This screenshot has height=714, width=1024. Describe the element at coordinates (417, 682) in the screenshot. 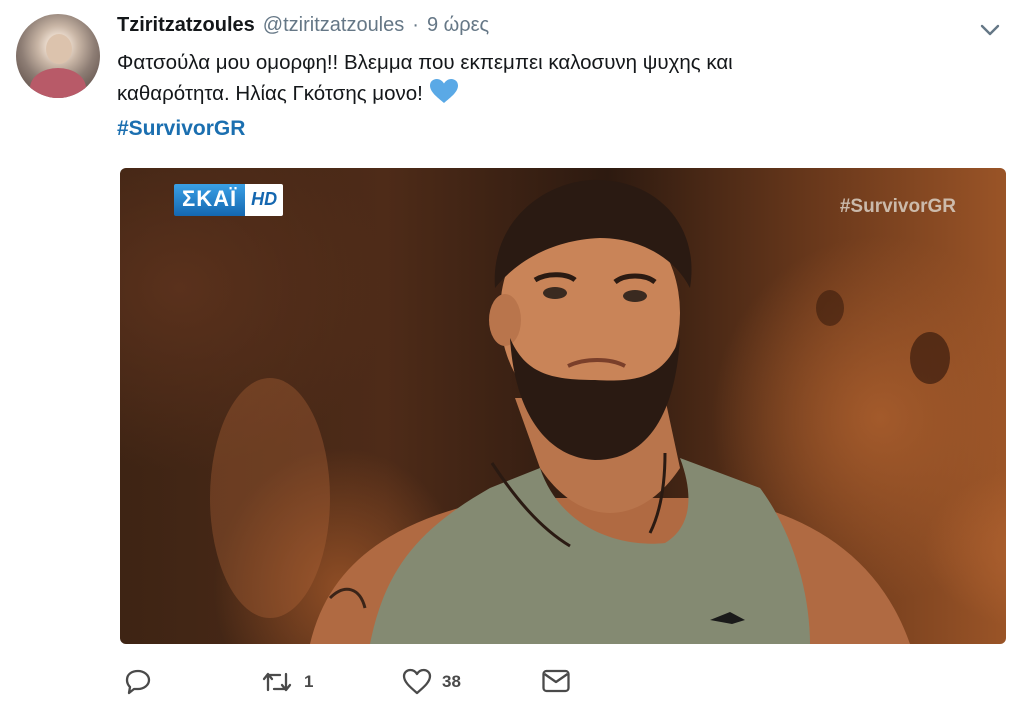

I see `like-icon` at that location.